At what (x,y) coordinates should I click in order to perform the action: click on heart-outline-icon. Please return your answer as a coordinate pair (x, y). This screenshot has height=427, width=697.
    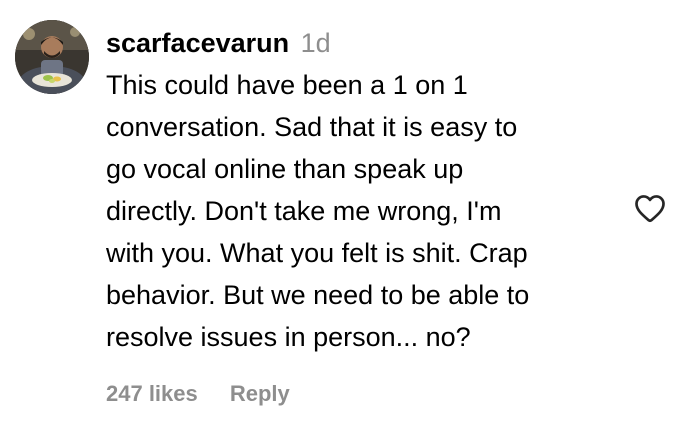
    Looking at the image, I should click on (650, 208).